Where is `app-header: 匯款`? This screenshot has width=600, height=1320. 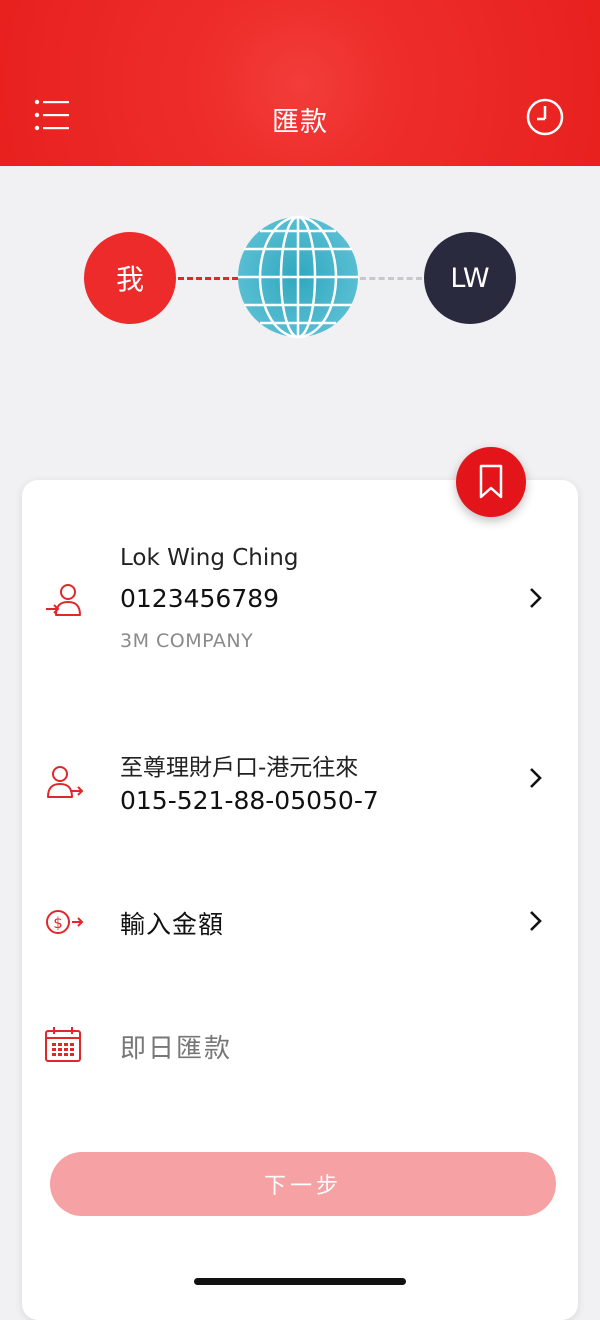
app-header: 匯款 is located at coordinates (300, 83).